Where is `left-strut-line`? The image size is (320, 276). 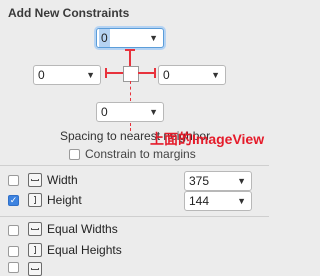 left-strut-line is located at coordinates (114, 73).